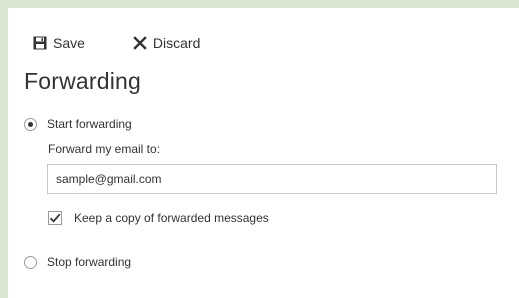 The width and height of the screenshot is (519, 298). I want to click on start-forwarding-radio, so click(30, 124).